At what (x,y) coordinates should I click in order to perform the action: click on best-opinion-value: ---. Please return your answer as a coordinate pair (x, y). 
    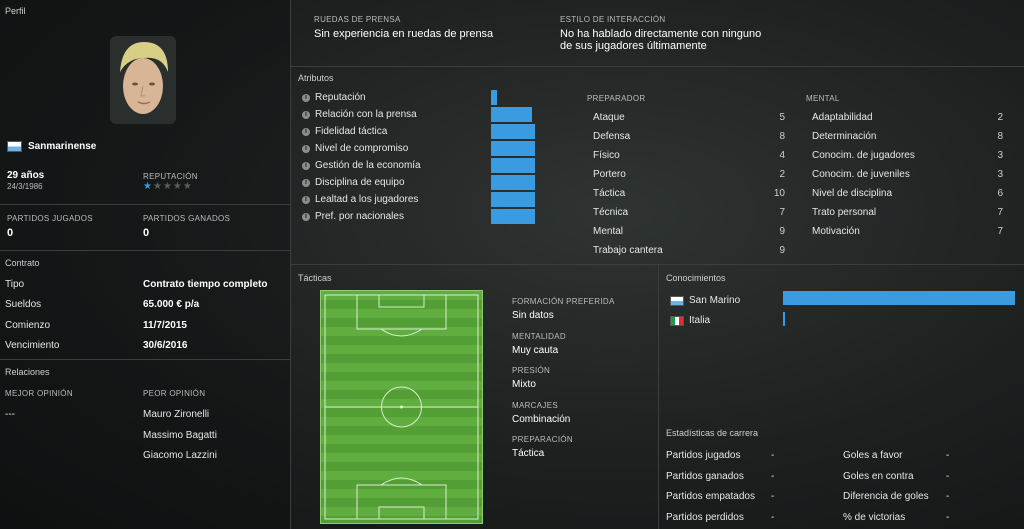
    Looking at the image, I should click on (10, 414).